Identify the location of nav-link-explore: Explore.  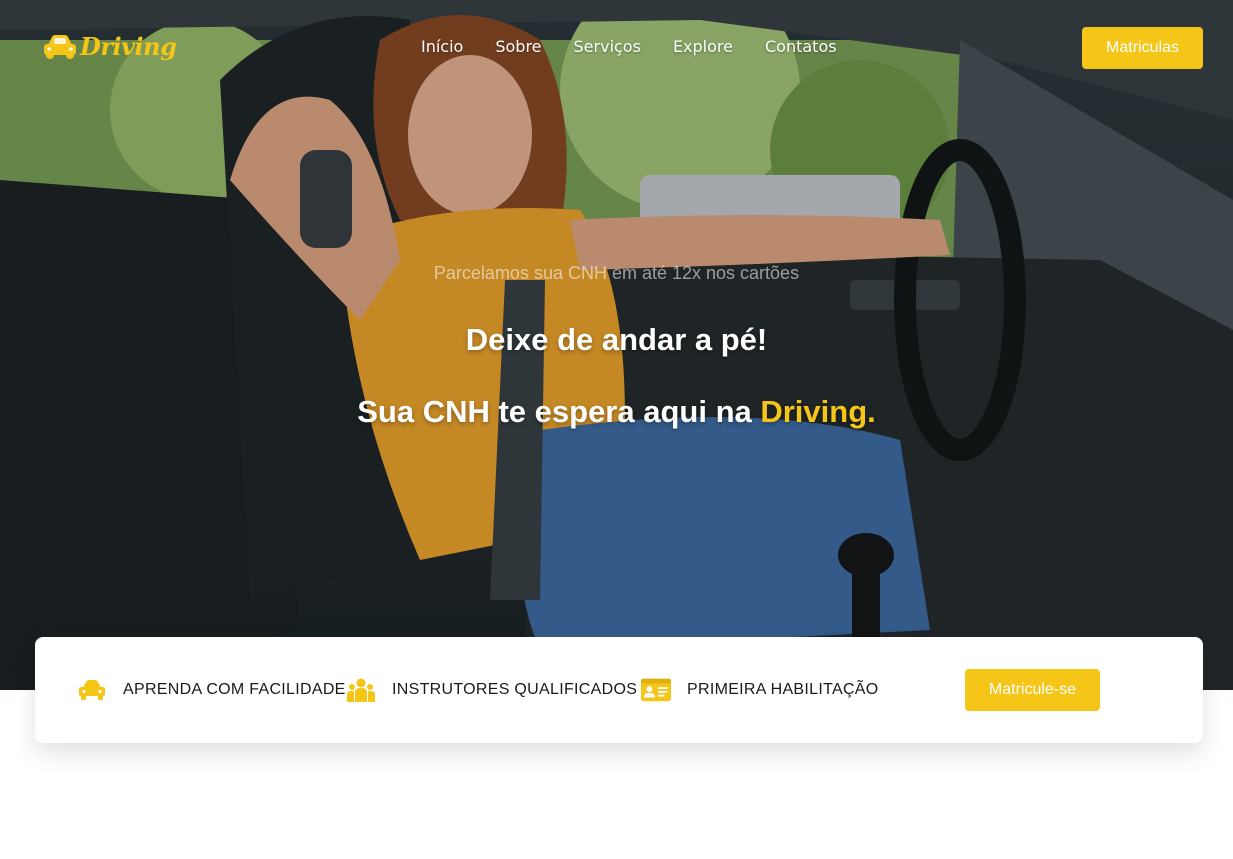
(703, 46).